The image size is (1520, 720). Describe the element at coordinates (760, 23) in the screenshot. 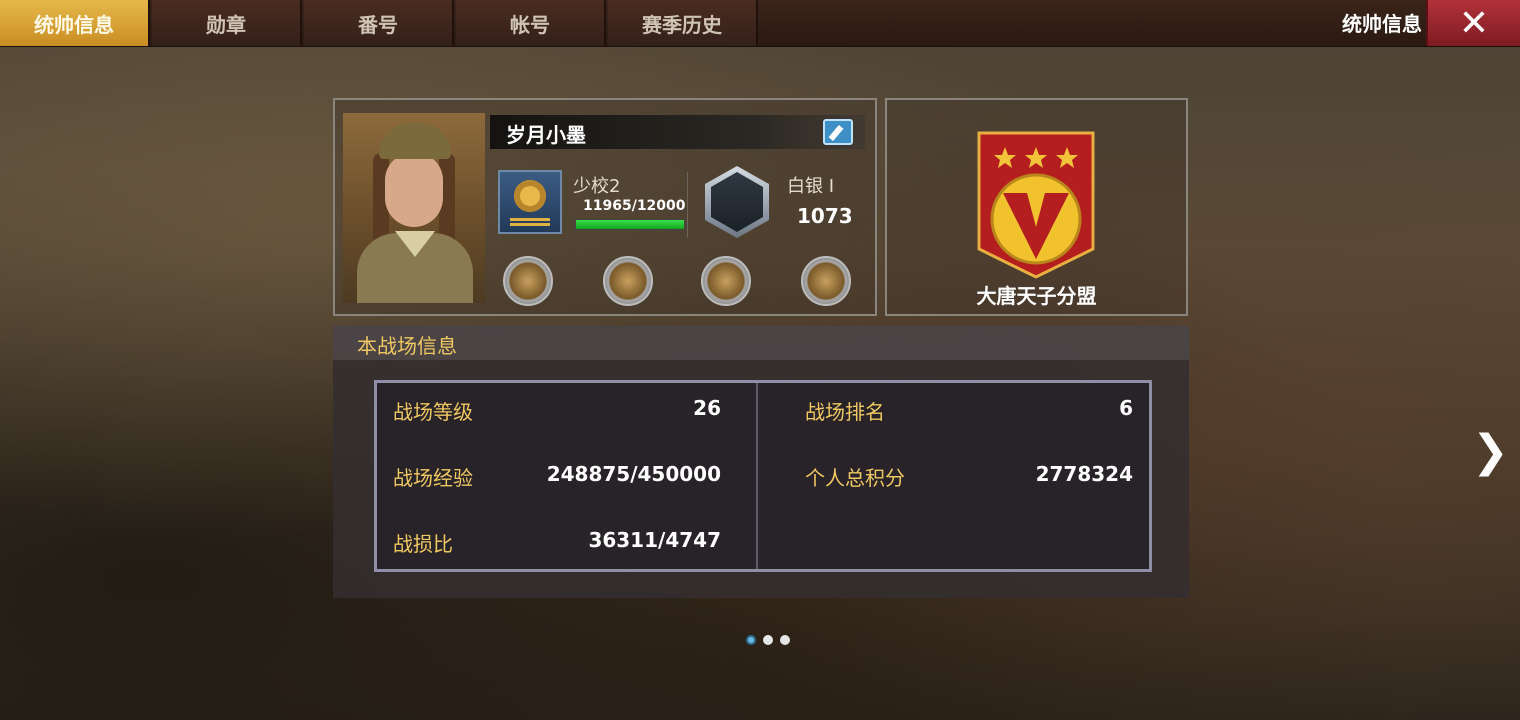

I see `top-tab-bar: 统帅信息 勋章 番号 帐号 赛季历史 统帅信息 ✕` at that location.